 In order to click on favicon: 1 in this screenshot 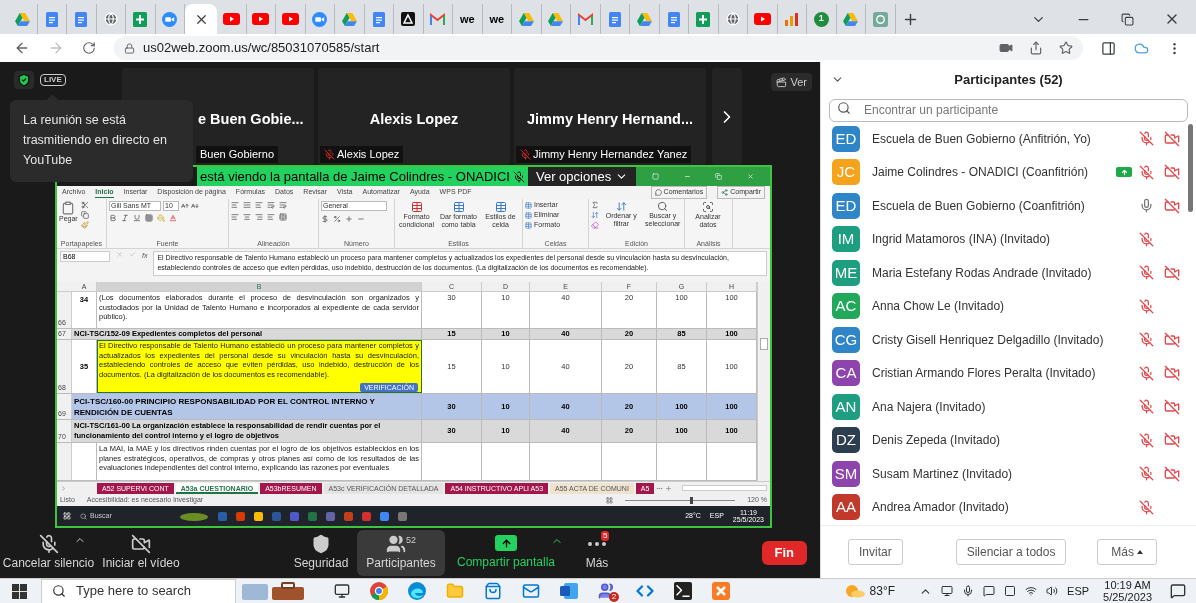, I will do `click(821, 19)`.